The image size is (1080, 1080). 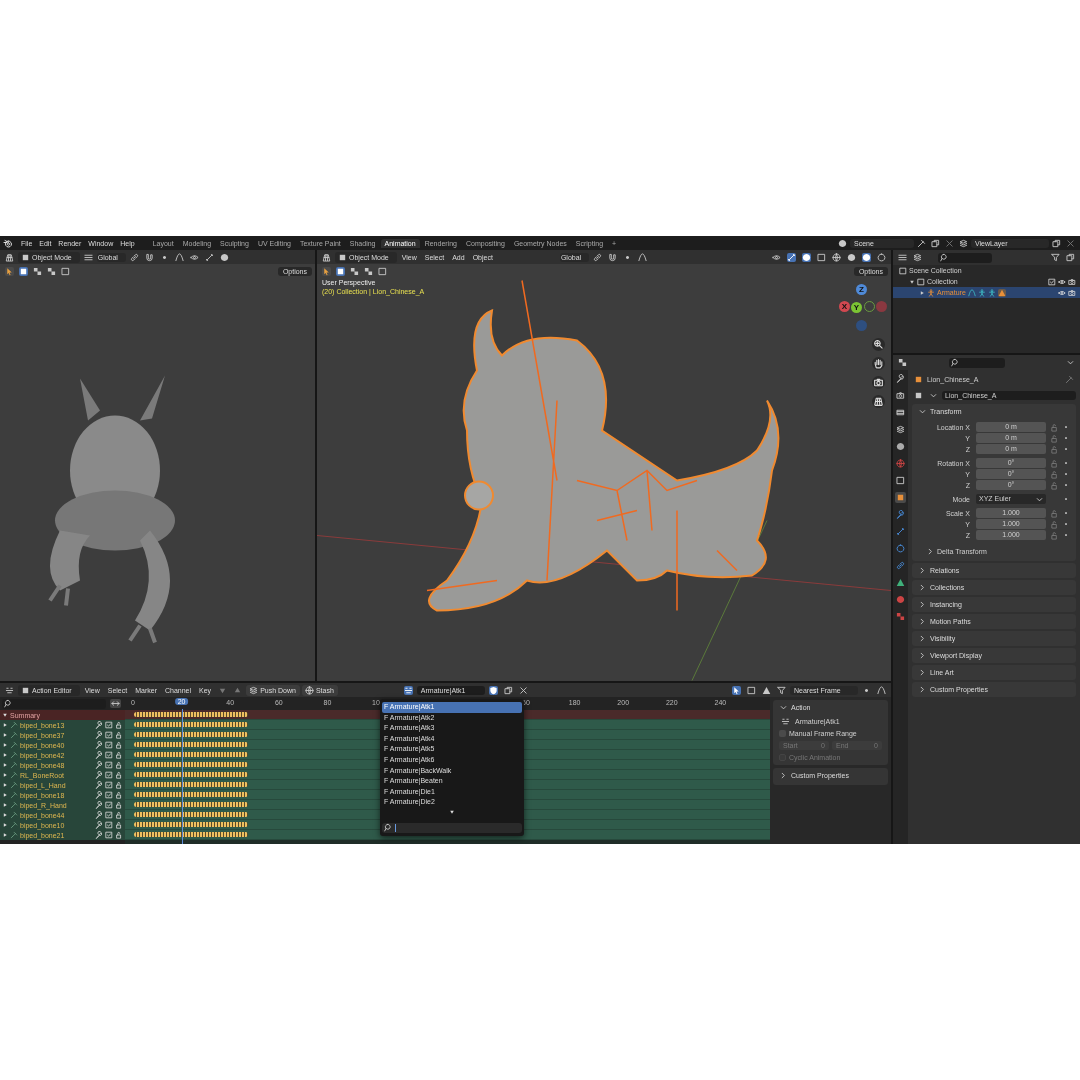 I want to click on constraint-icon, so click(x=900, y=565).